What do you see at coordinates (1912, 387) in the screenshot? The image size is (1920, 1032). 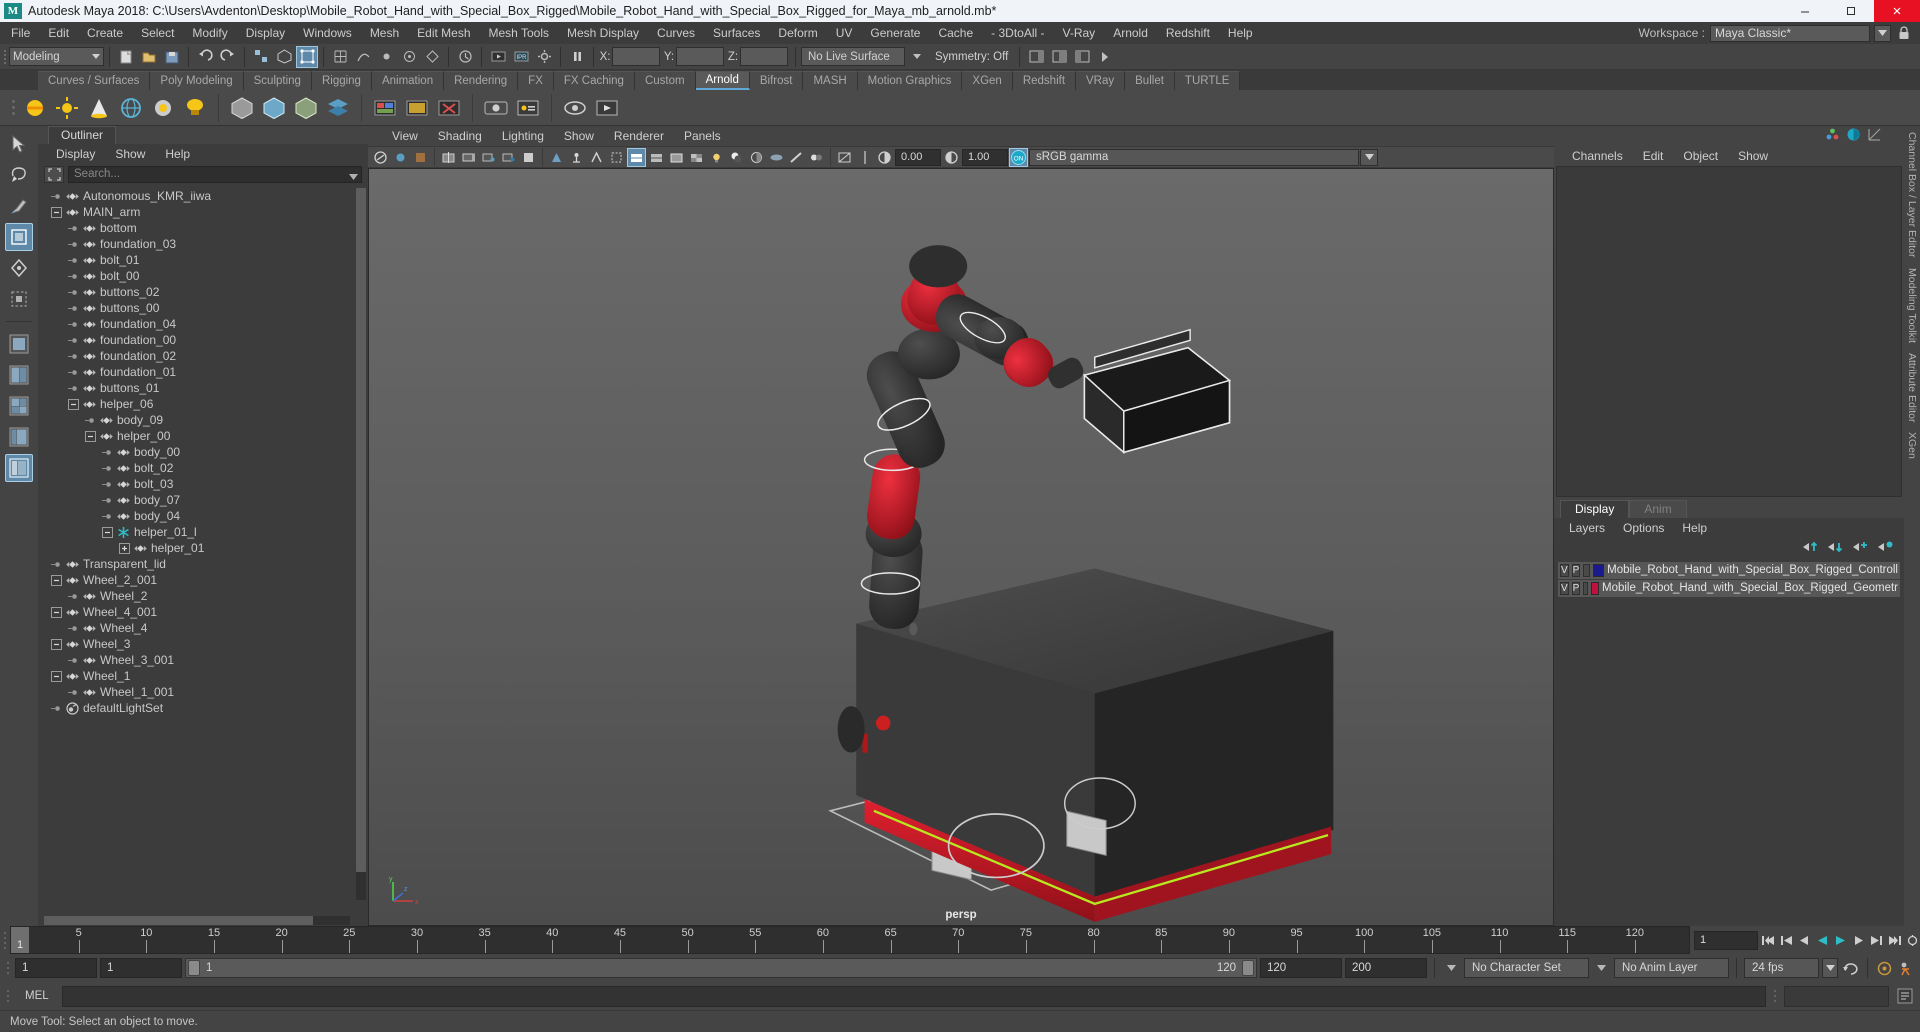 I see `dock-label-attribute-editor: Attribute Editor` at bounding box center [1912, 387].